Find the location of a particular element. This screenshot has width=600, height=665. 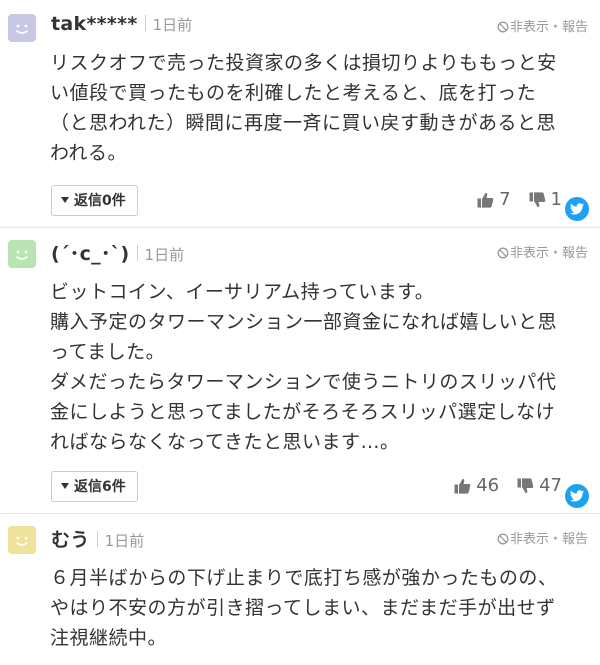

comment-line: ６月半ばからの下げ止まりで底打ち感が強かったものの、 is located at coordinates (304, 578).